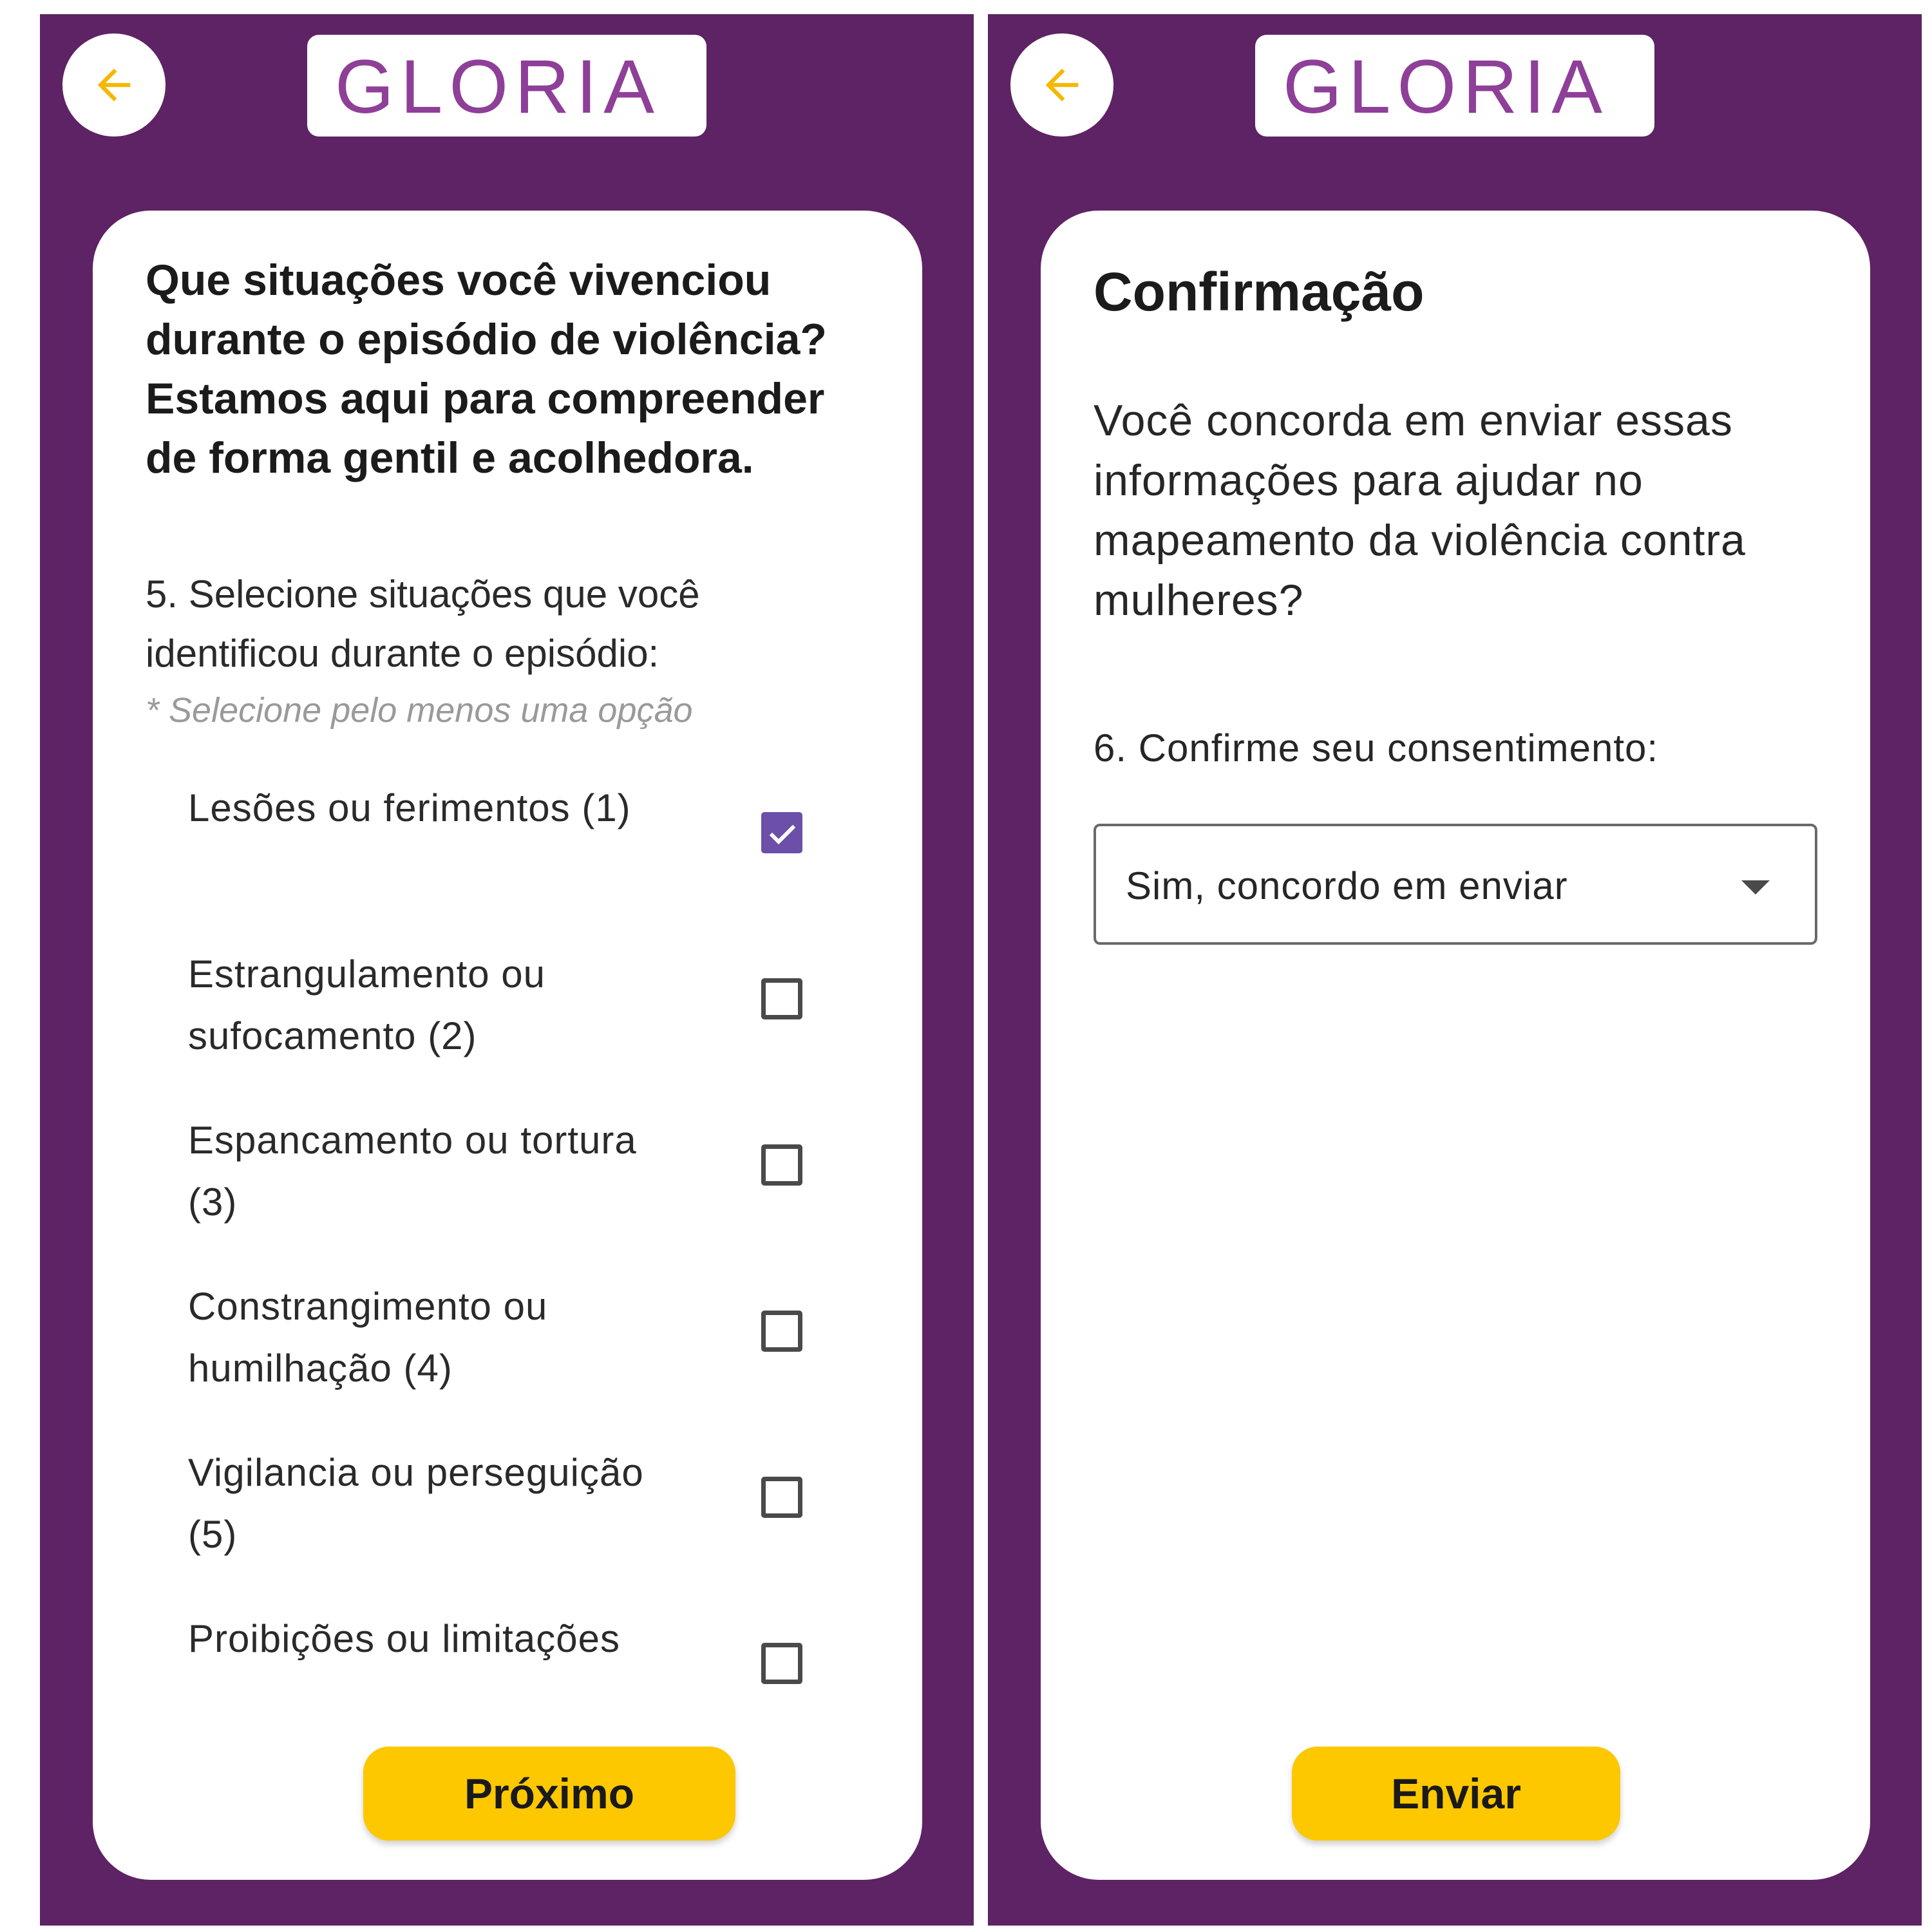 The image size is (1932, 1932). I want to click on check-icon, so click(782, 835).